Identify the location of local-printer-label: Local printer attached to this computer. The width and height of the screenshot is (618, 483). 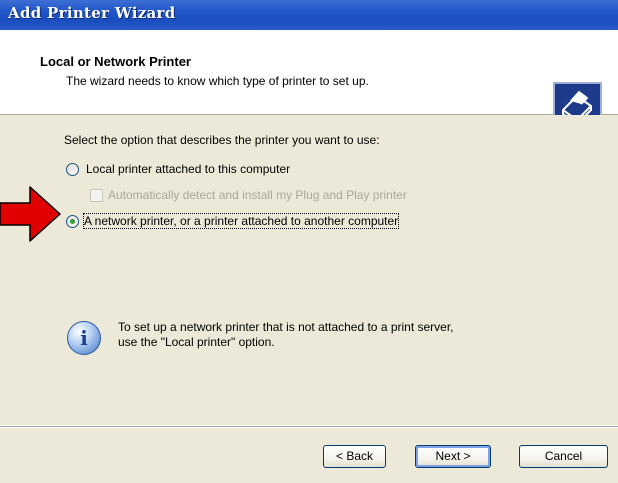
(188, 169).